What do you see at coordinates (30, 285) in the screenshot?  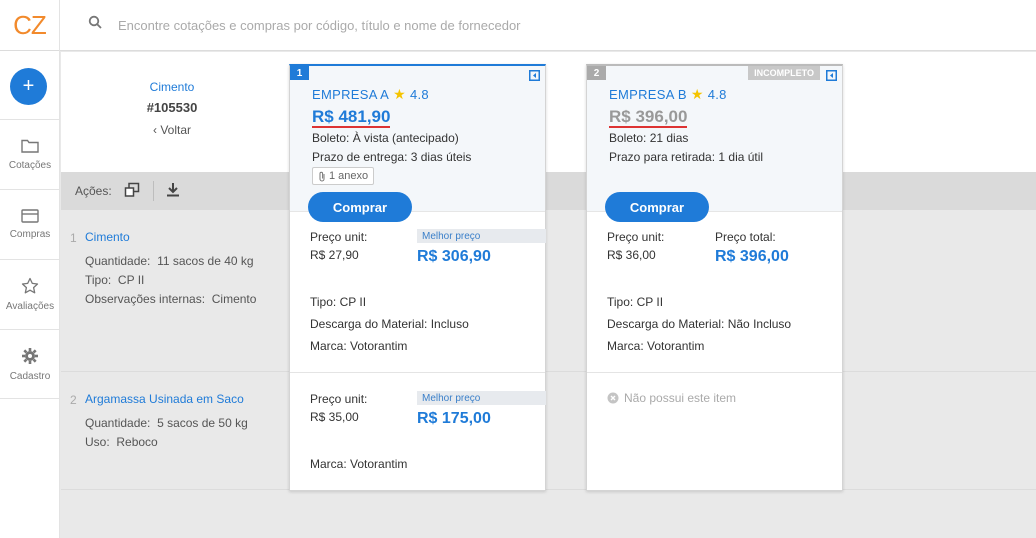 I see `star-icon` at bounding box center [30, 285].